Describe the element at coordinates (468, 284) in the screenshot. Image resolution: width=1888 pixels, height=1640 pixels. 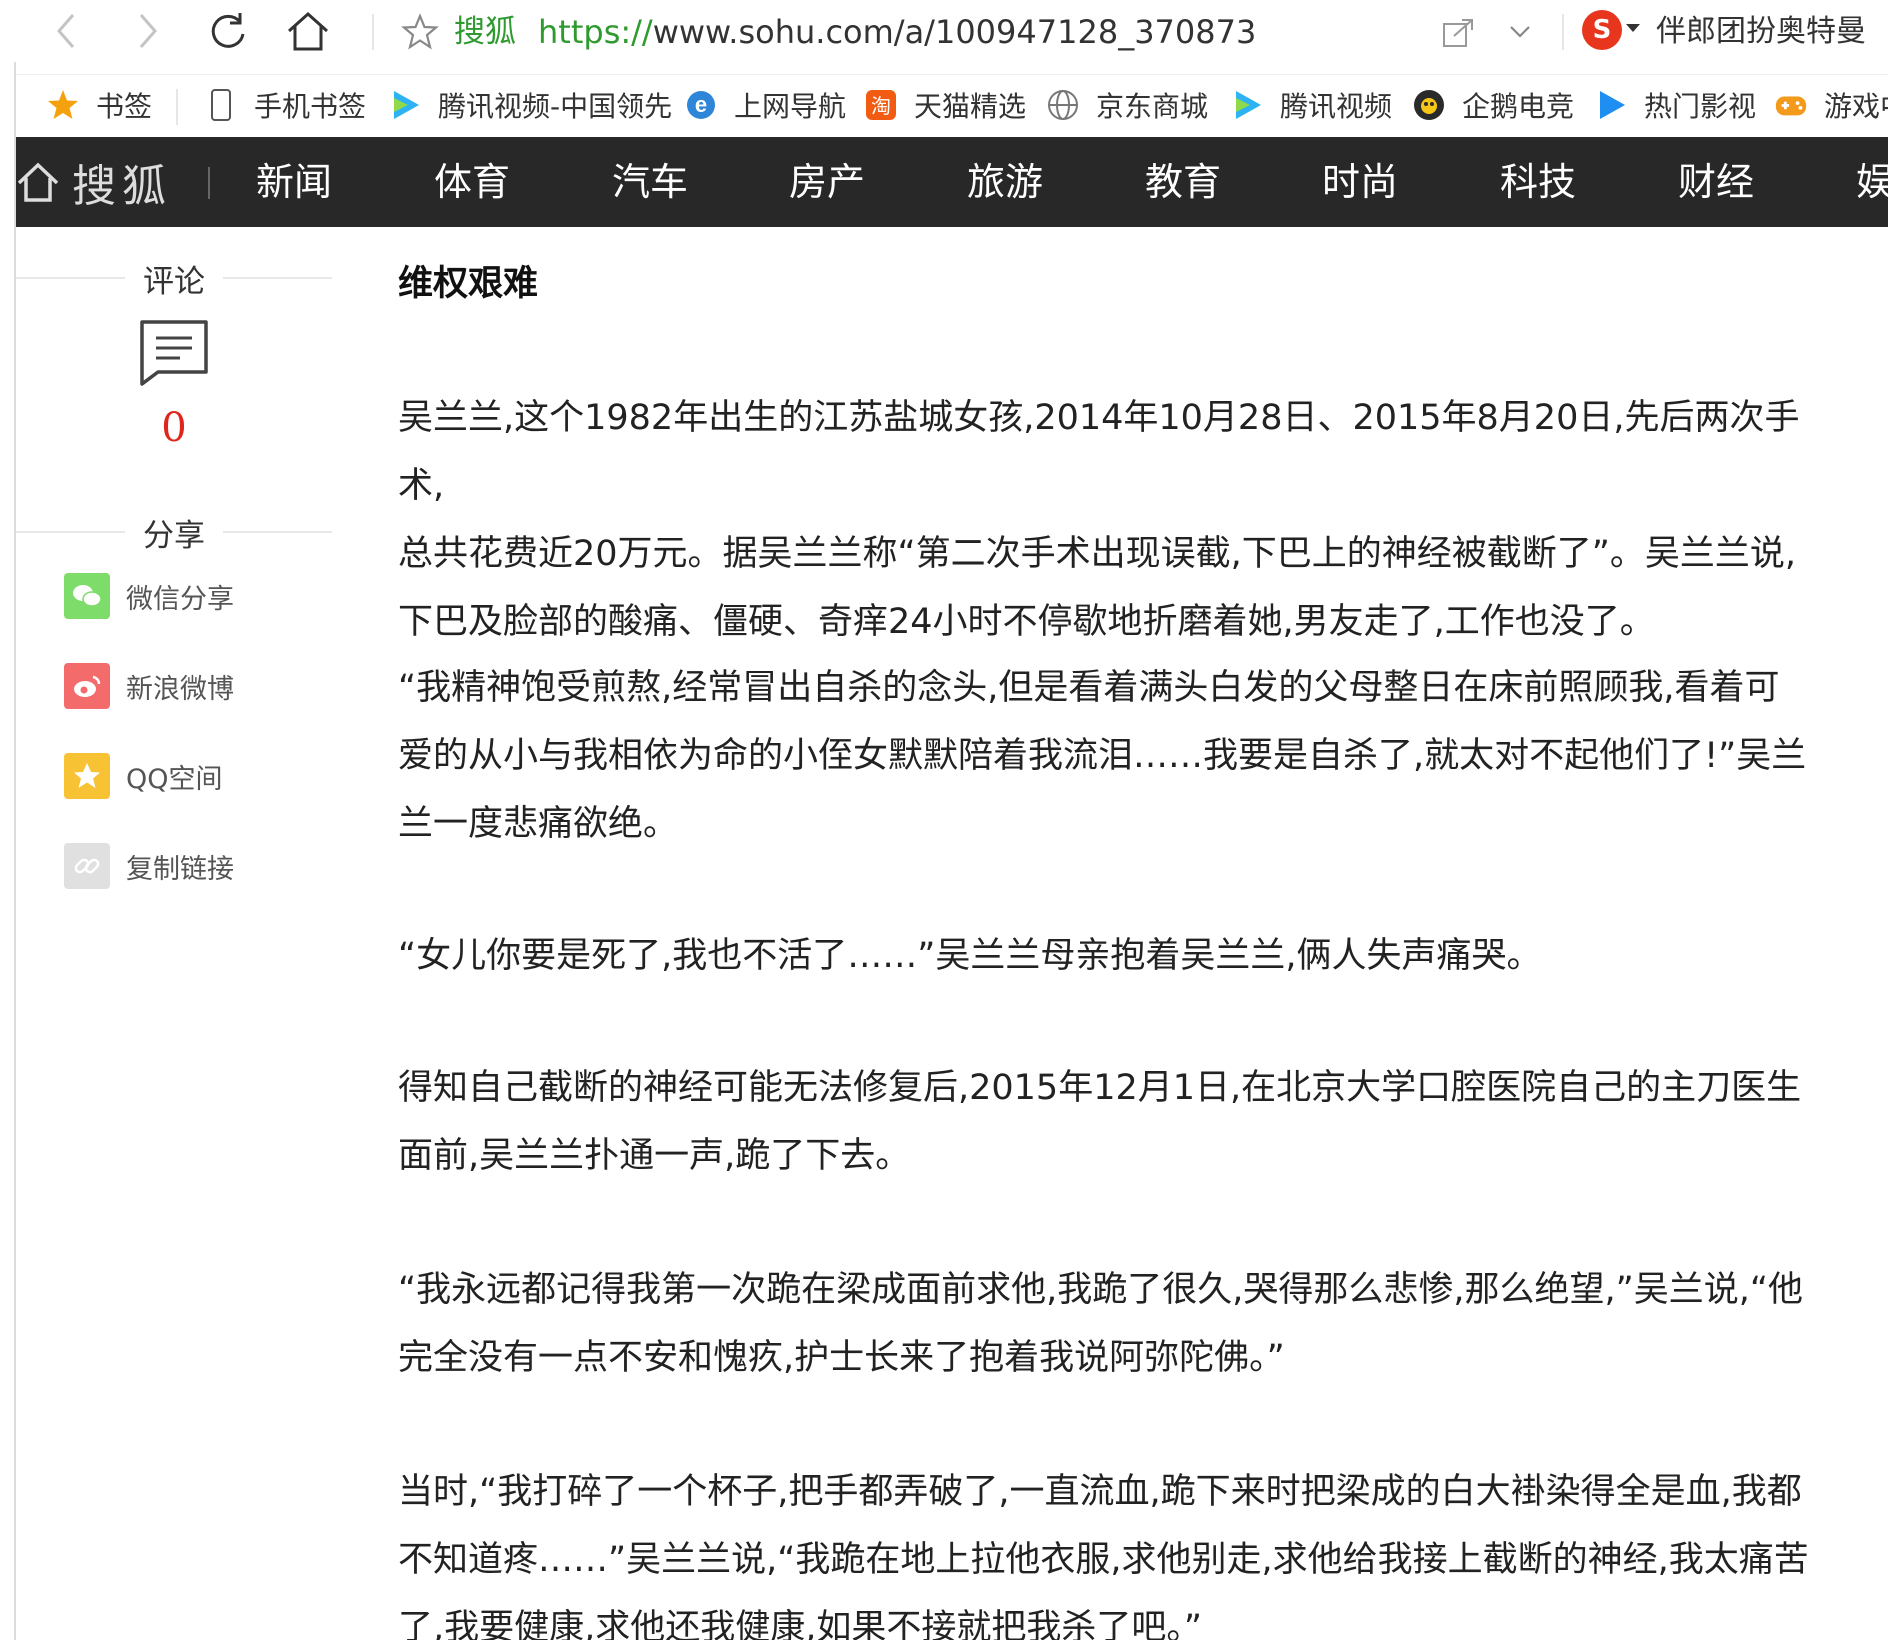
I see `section-heading: 维权艰难` at that location.